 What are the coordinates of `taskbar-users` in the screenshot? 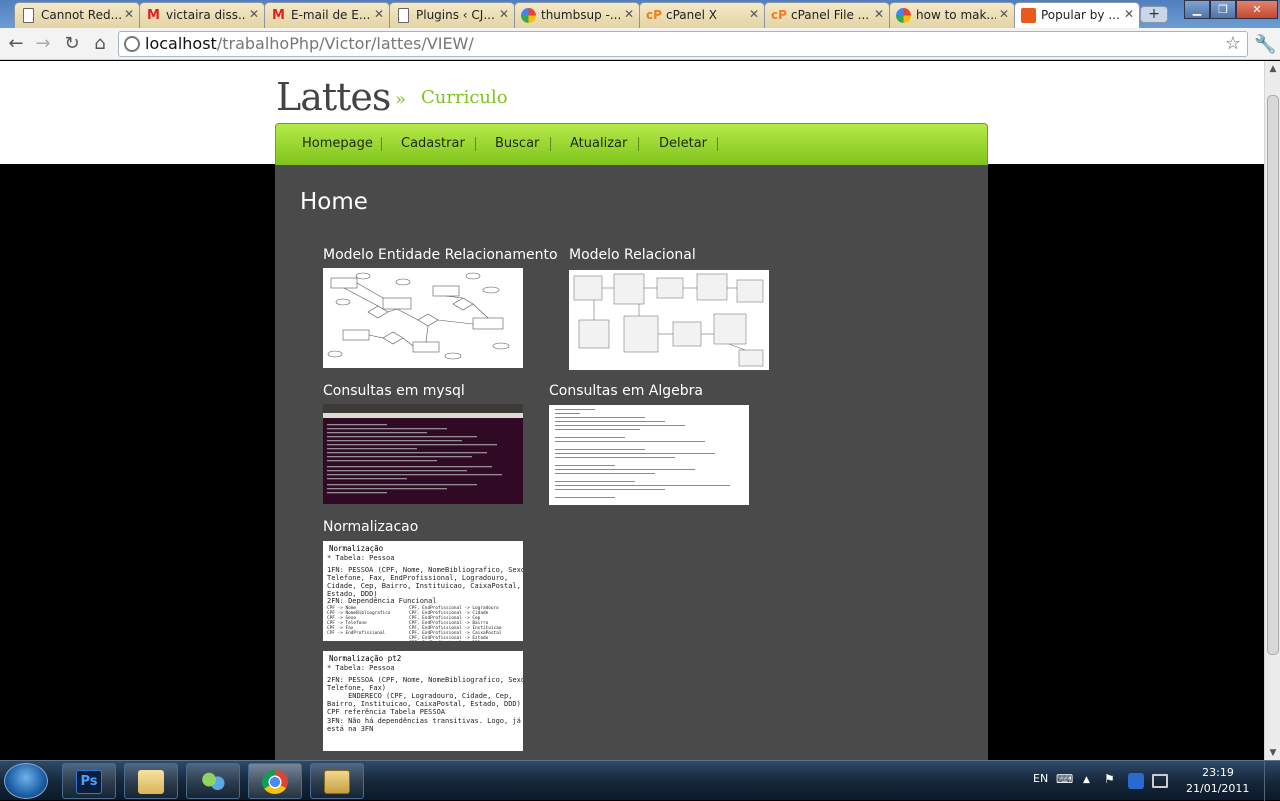 It's located at (213, 781).